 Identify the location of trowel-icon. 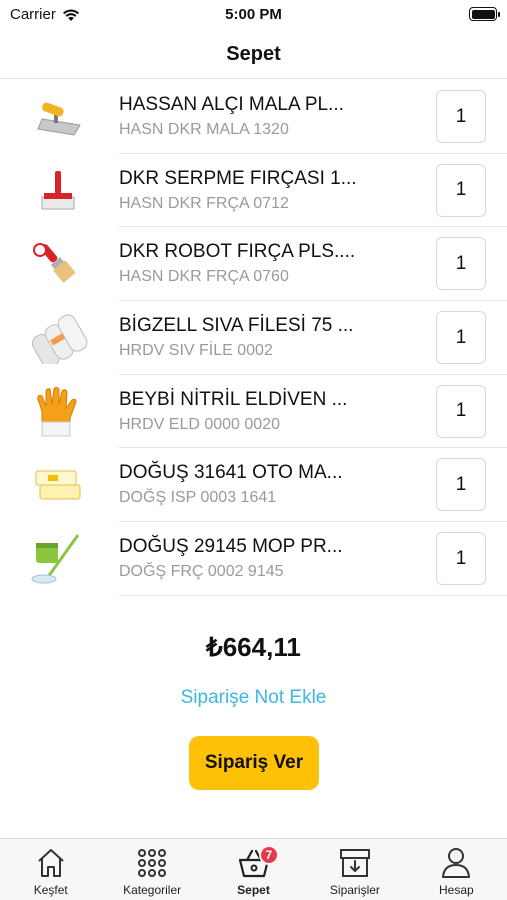
(59, 119).